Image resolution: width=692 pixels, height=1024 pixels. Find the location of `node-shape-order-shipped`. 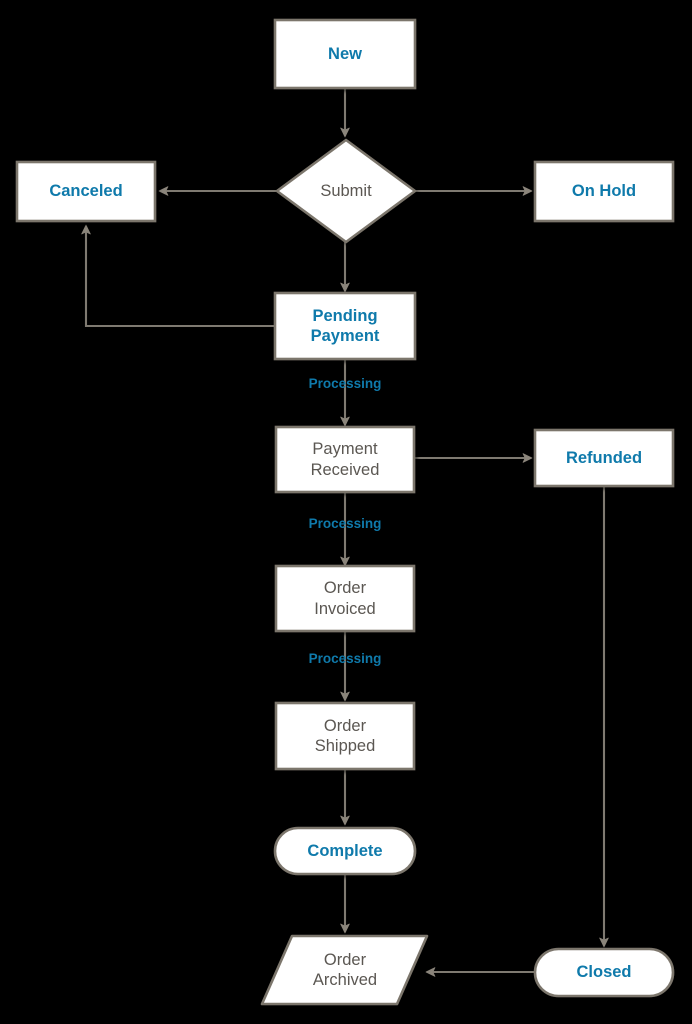

node-shape-order-shipped is located at coordinates (345, 736).